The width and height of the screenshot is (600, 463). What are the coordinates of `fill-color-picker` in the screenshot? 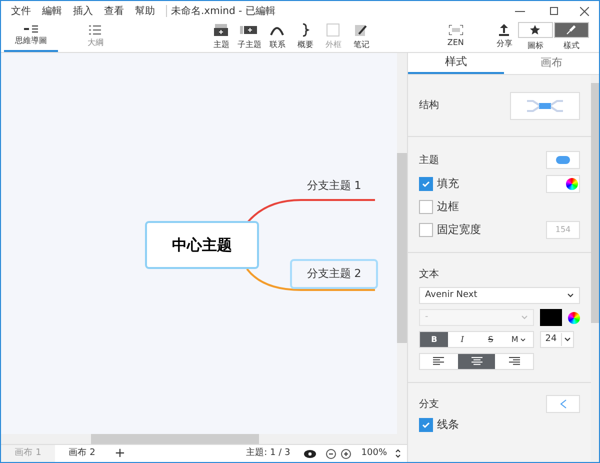 It's located at (563, 184).